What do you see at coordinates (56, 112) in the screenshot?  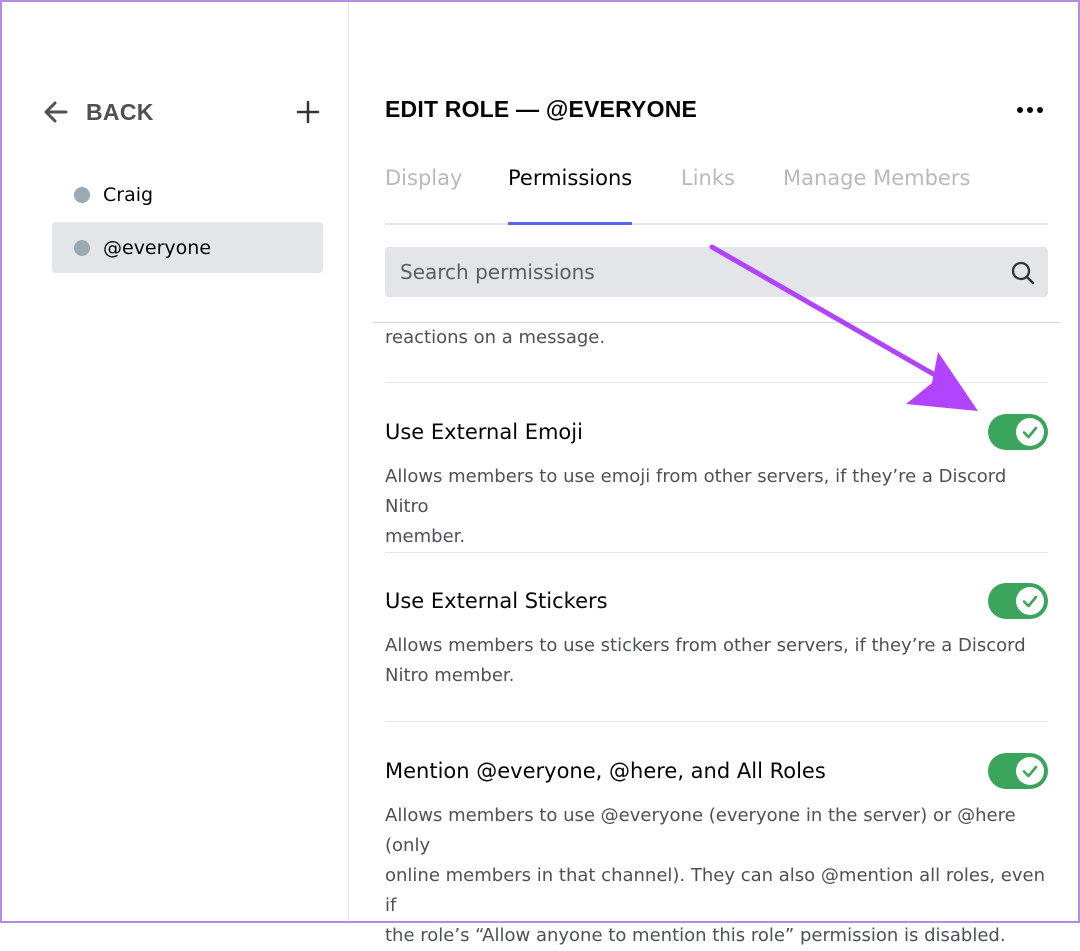 I see `arrow-left-icon` at bounding box center [56, 112].